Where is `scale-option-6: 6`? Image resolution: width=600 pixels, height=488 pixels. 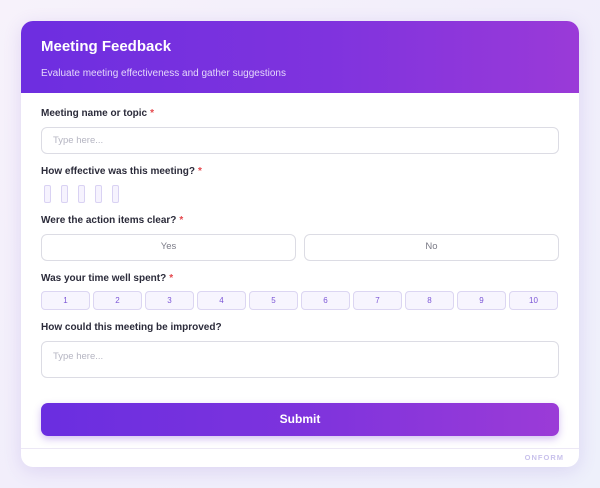 scale-option-6: 6 is located at coordinates (325, 300).